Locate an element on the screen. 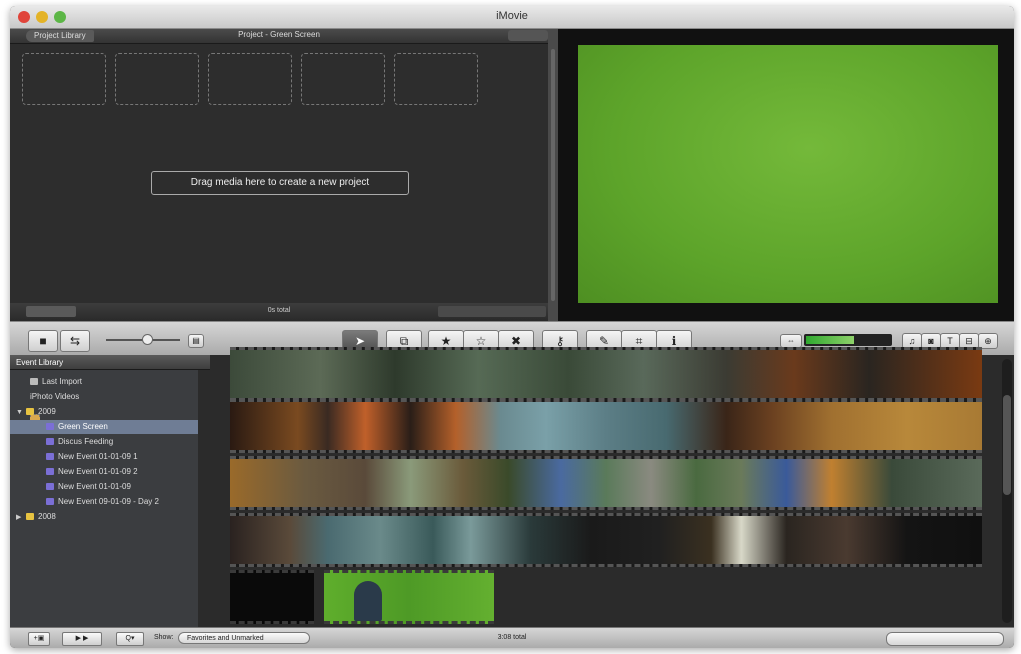 The width and height of the screenshot is (1021, 654). clip-filmstrip-green-screen is located at coordinates (409, 597).